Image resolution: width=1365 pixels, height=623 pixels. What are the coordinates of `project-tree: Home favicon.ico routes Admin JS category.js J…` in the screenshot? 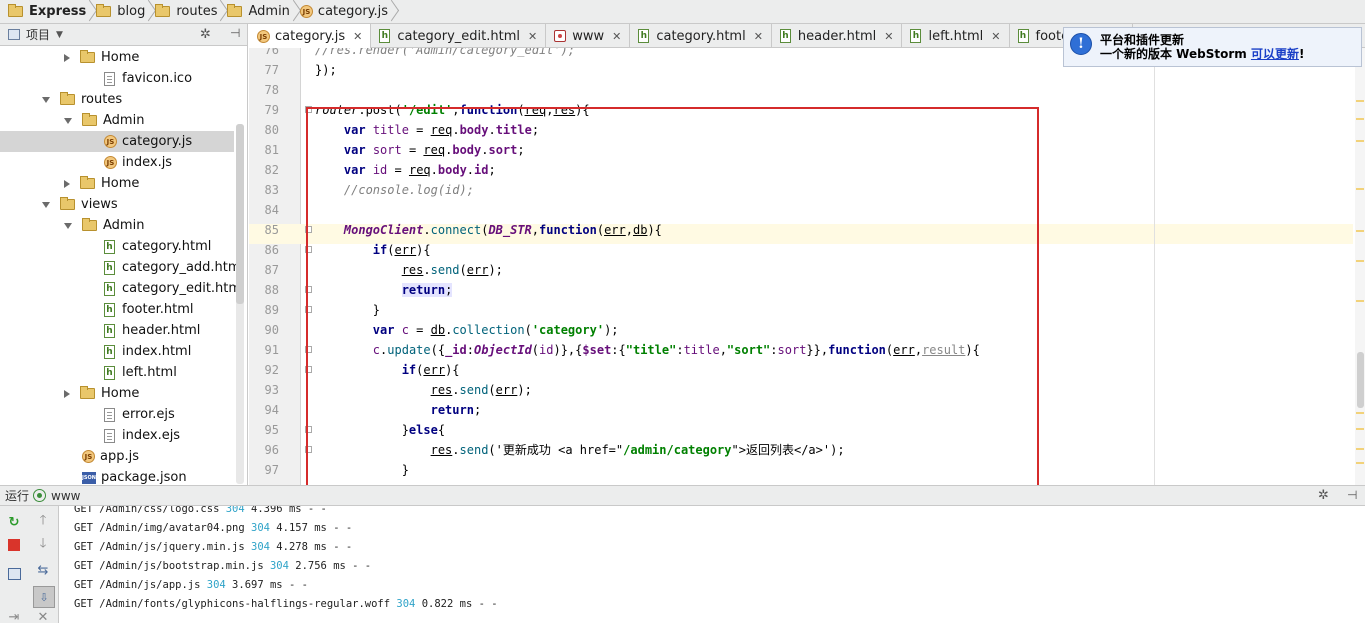 It's located at (123, 265).